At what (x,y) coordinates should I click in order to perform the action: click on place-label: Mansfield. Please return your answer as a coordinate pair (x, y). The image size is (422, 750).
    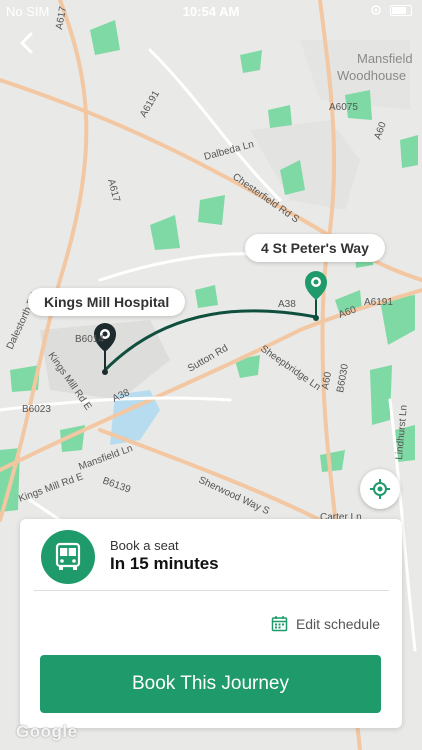
    Looking at the image, I should click on (385, 58).